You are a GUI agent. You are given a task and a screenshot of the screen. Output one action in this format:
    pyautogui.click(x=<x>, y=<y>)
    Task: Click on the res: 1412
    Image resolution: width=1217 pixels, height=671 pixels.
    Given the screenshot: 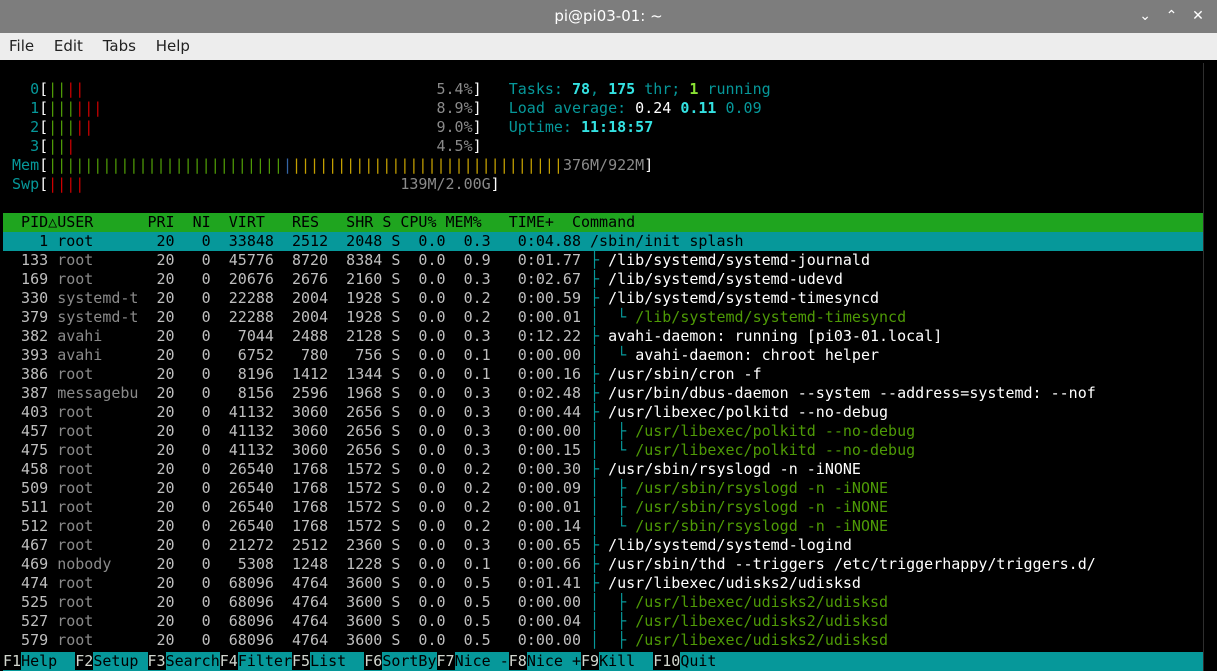 What is the action you would take?
    pyautogui.click(x=305, y=374)
    